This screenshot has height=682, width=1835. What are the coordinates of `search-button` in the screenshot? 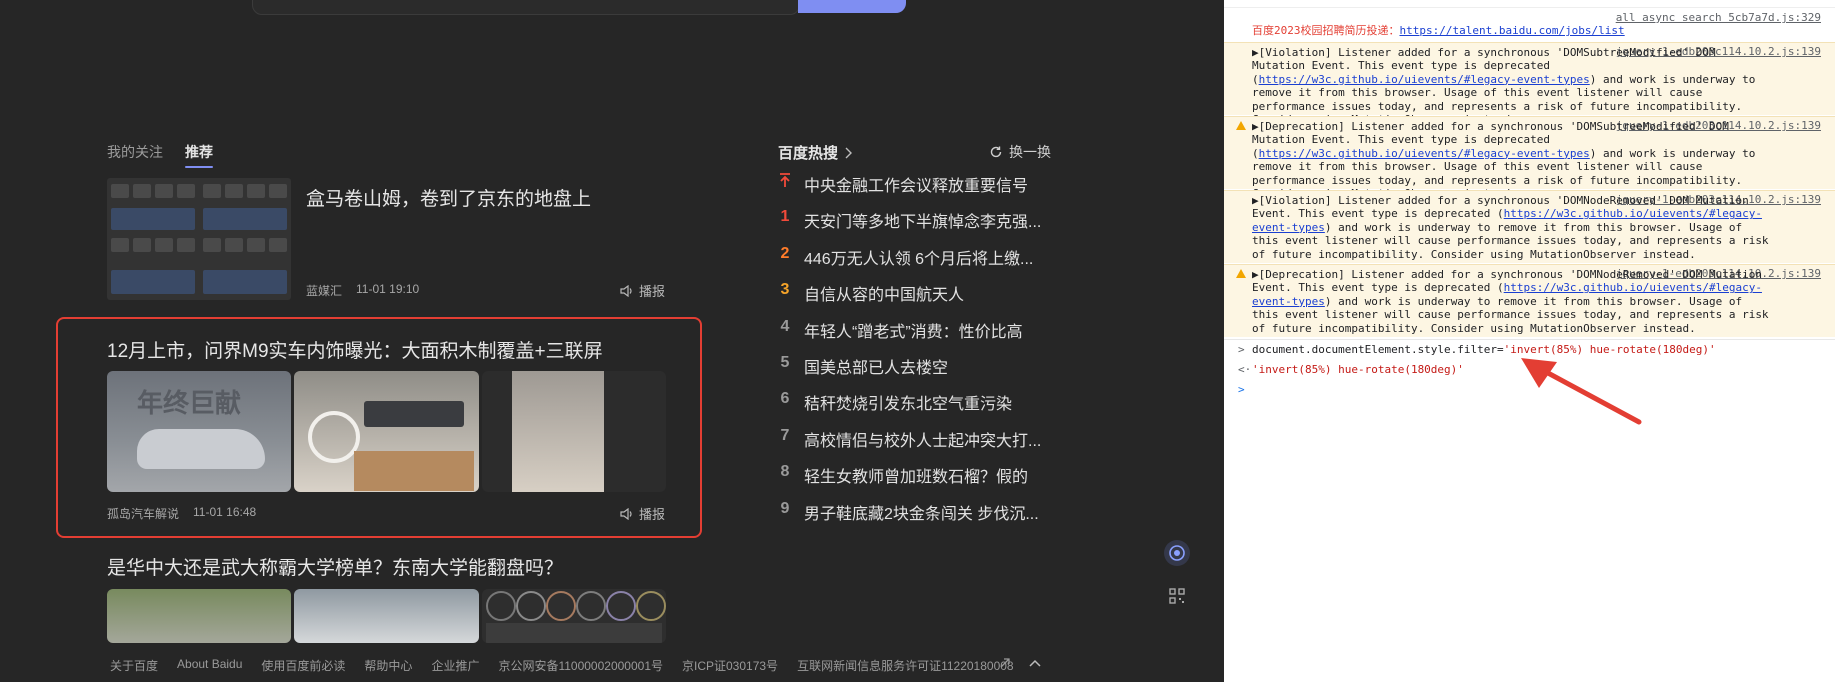 It's located at (852, 6).